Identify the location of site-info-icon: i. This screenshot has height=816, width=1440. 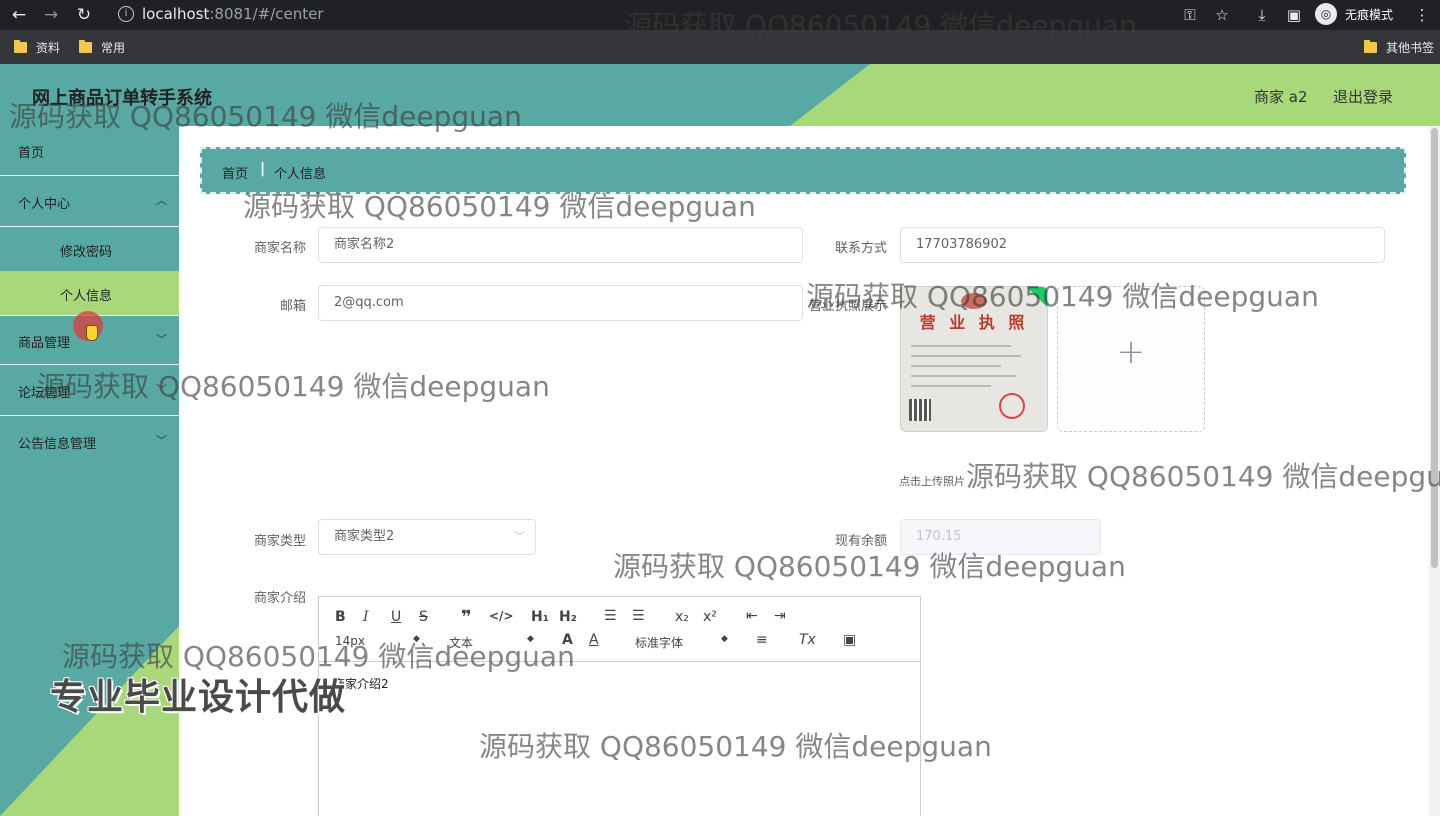
(126, 14).